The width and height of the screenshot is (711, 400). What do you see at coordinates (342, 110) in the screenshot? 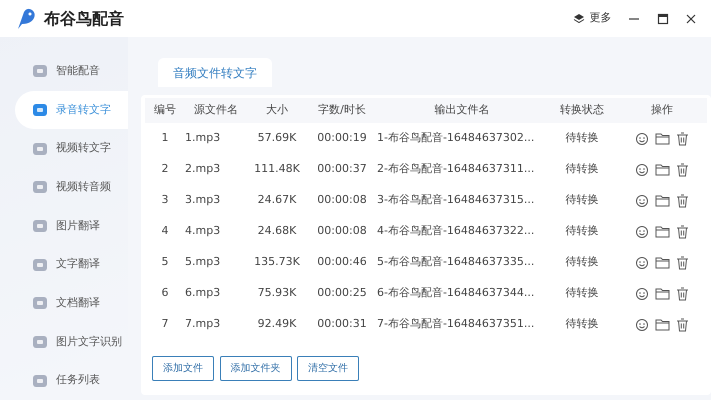
I see `column-header: 字数/时长` at bounding box center [342, 110].